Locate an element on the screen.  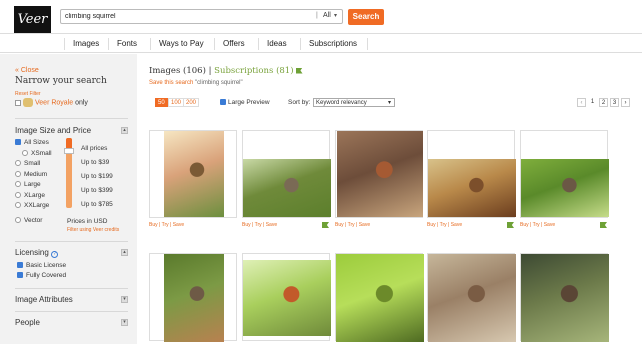
thumbnail-squirrel-facing-camera is located at coordinates (471, 174).